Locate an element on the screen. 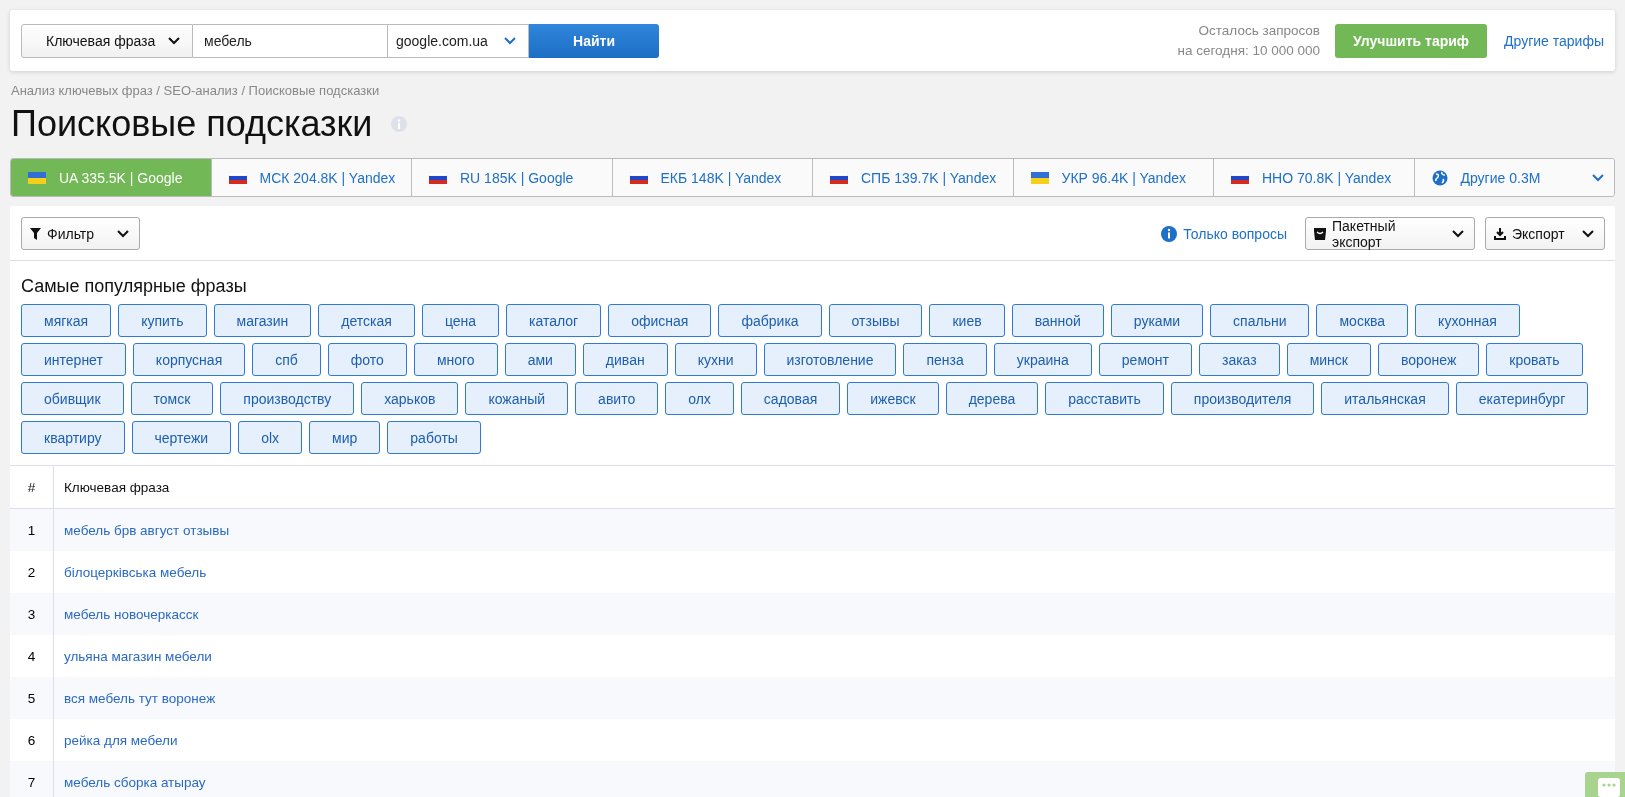 Image resolution: width=1625 pixels, height=797 pixels. phrase-tag: квартиру is located at coordinates (73, 437).